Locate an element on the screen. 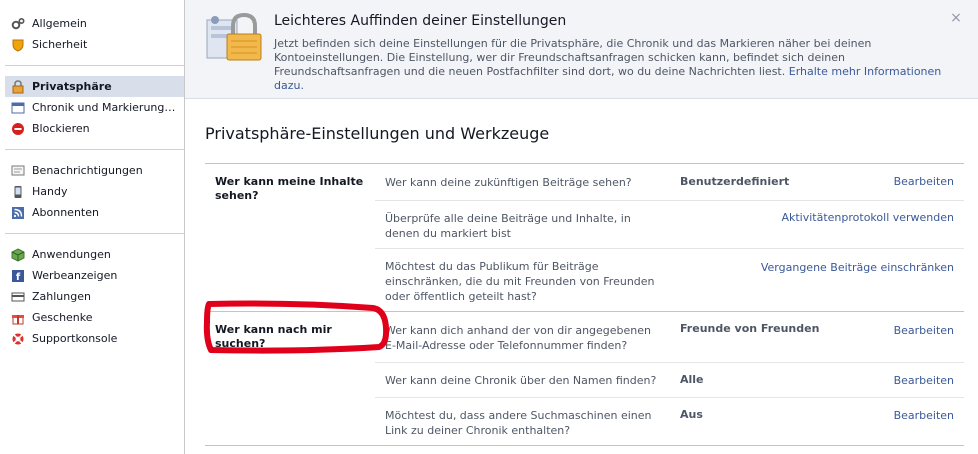 The height and width of the screenshot is (454, 978). sidebar-item-zahlungen: Zahlungen is located at coordinates (92, 296).